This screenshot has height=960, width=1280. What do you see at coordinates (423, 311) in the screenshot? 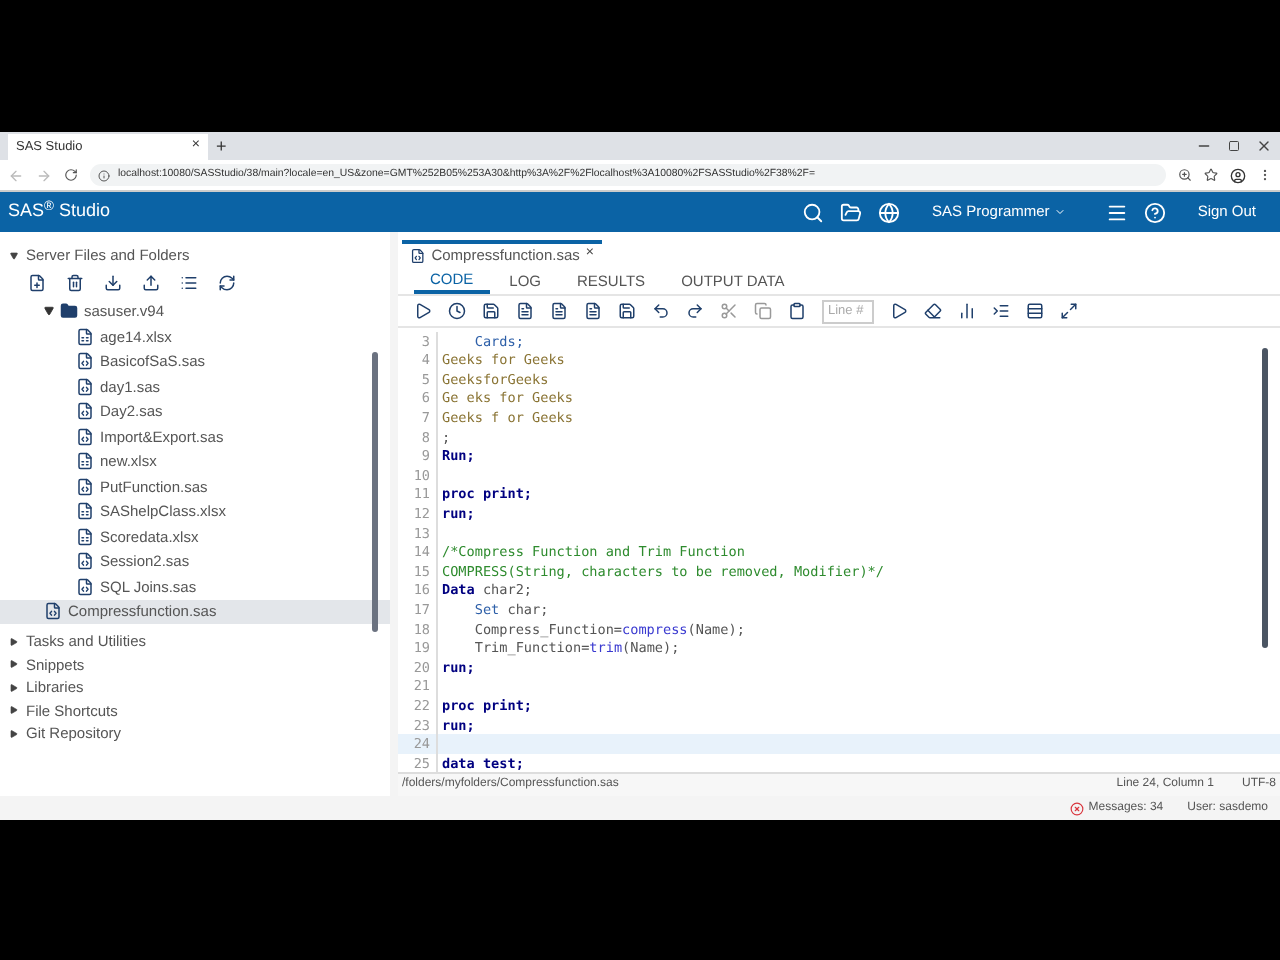
I see `run-icon` at bounding box center [423, 311].